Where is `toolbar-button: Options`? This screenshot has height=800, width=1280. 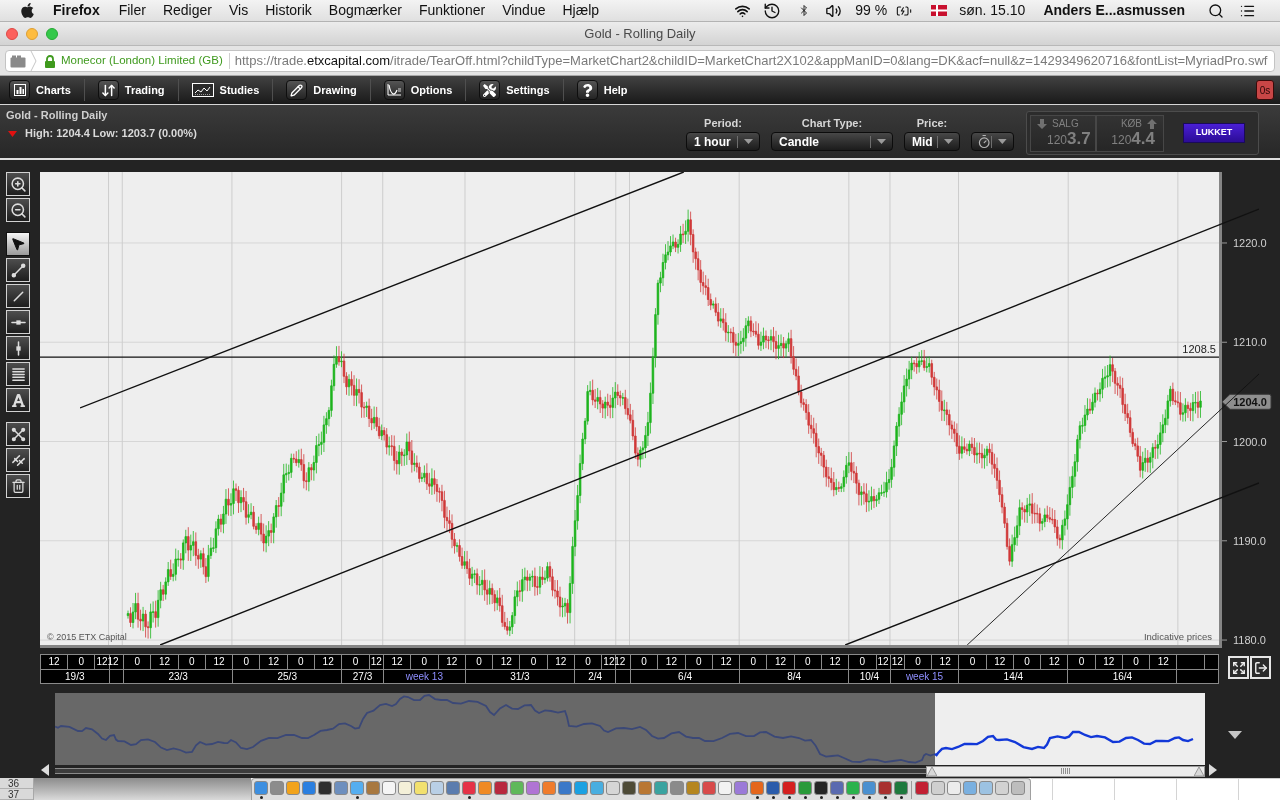 toolbar-button: Options is located at coordinates (418, 90).